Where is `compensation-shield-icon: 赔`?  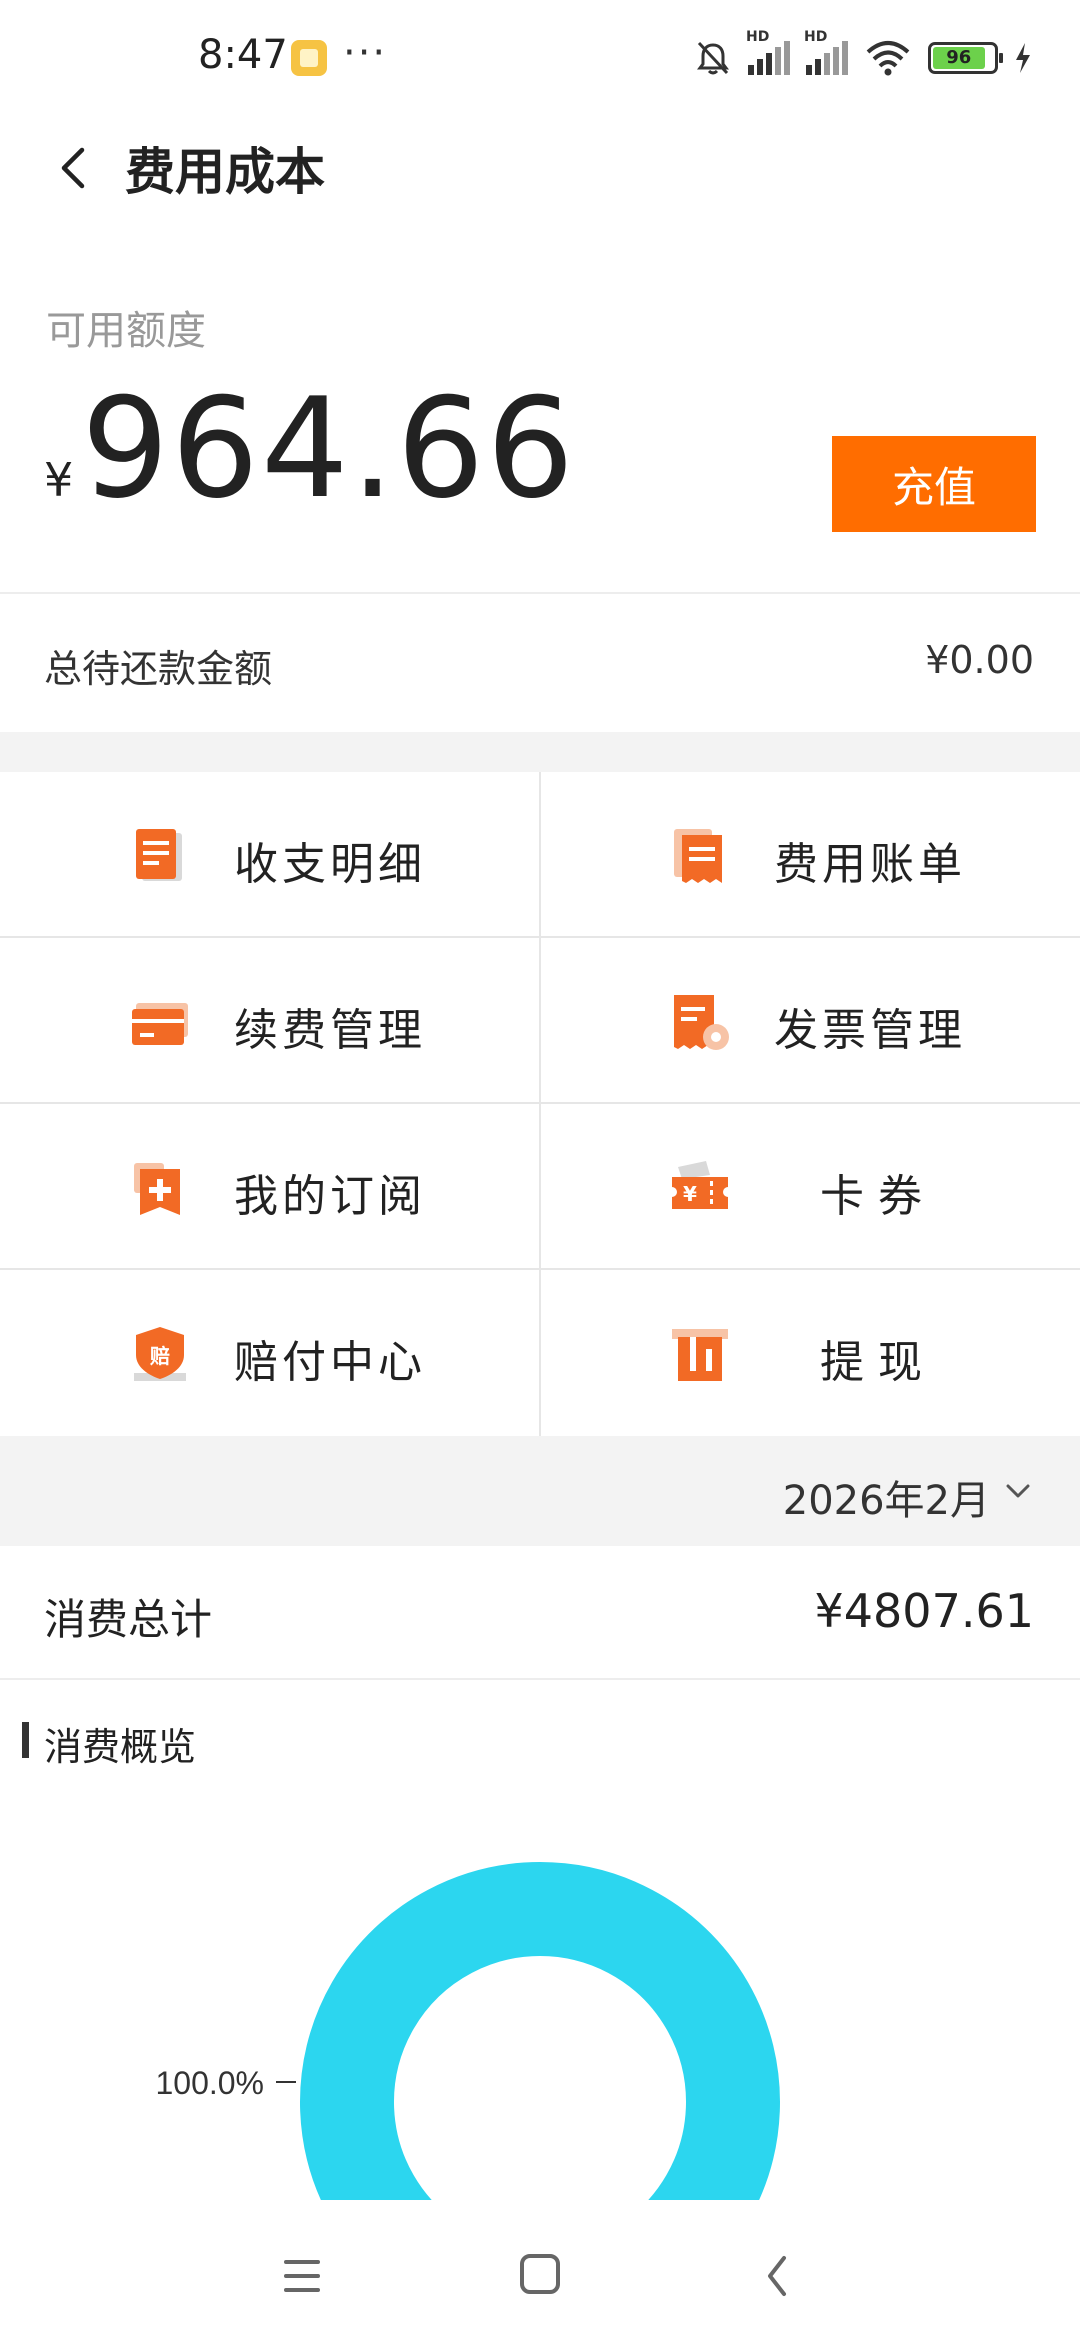
compensation-shield-icon: 赔 is located at coordinates (160, 1354).